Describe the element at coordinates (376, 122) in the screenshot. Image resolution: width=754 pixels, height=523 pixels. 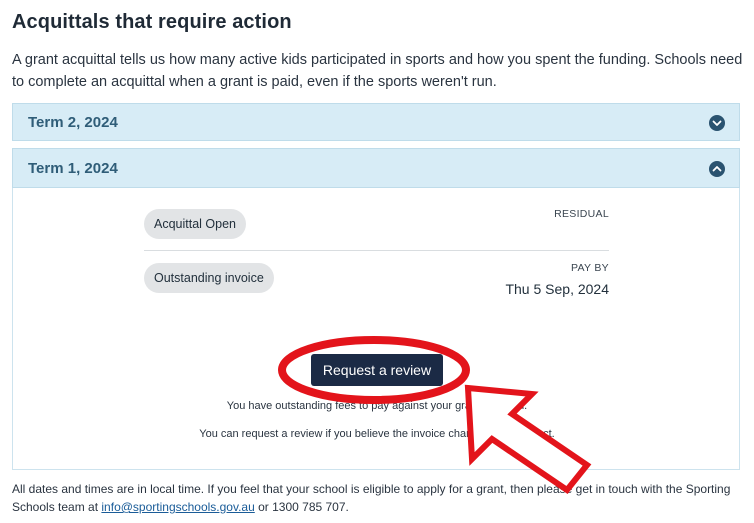
I see `accordion-term-2-2024: Term 2, 2024` at that location.